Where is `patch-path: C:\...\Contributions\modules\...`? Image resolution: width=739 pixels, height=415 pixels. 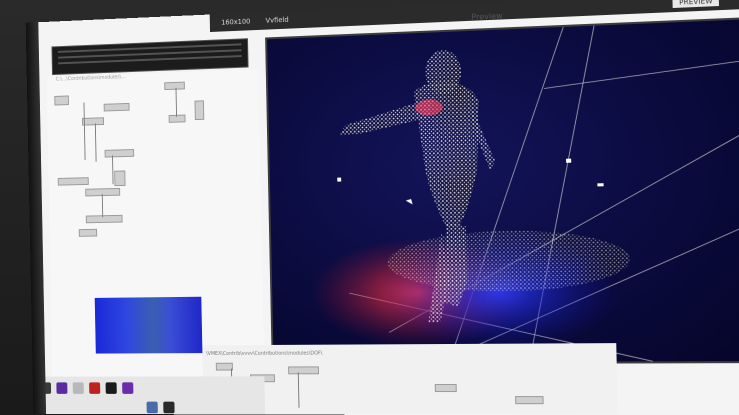 patch-path: C:\...\Contributions\modules\... is located at coordinates (91, 78).